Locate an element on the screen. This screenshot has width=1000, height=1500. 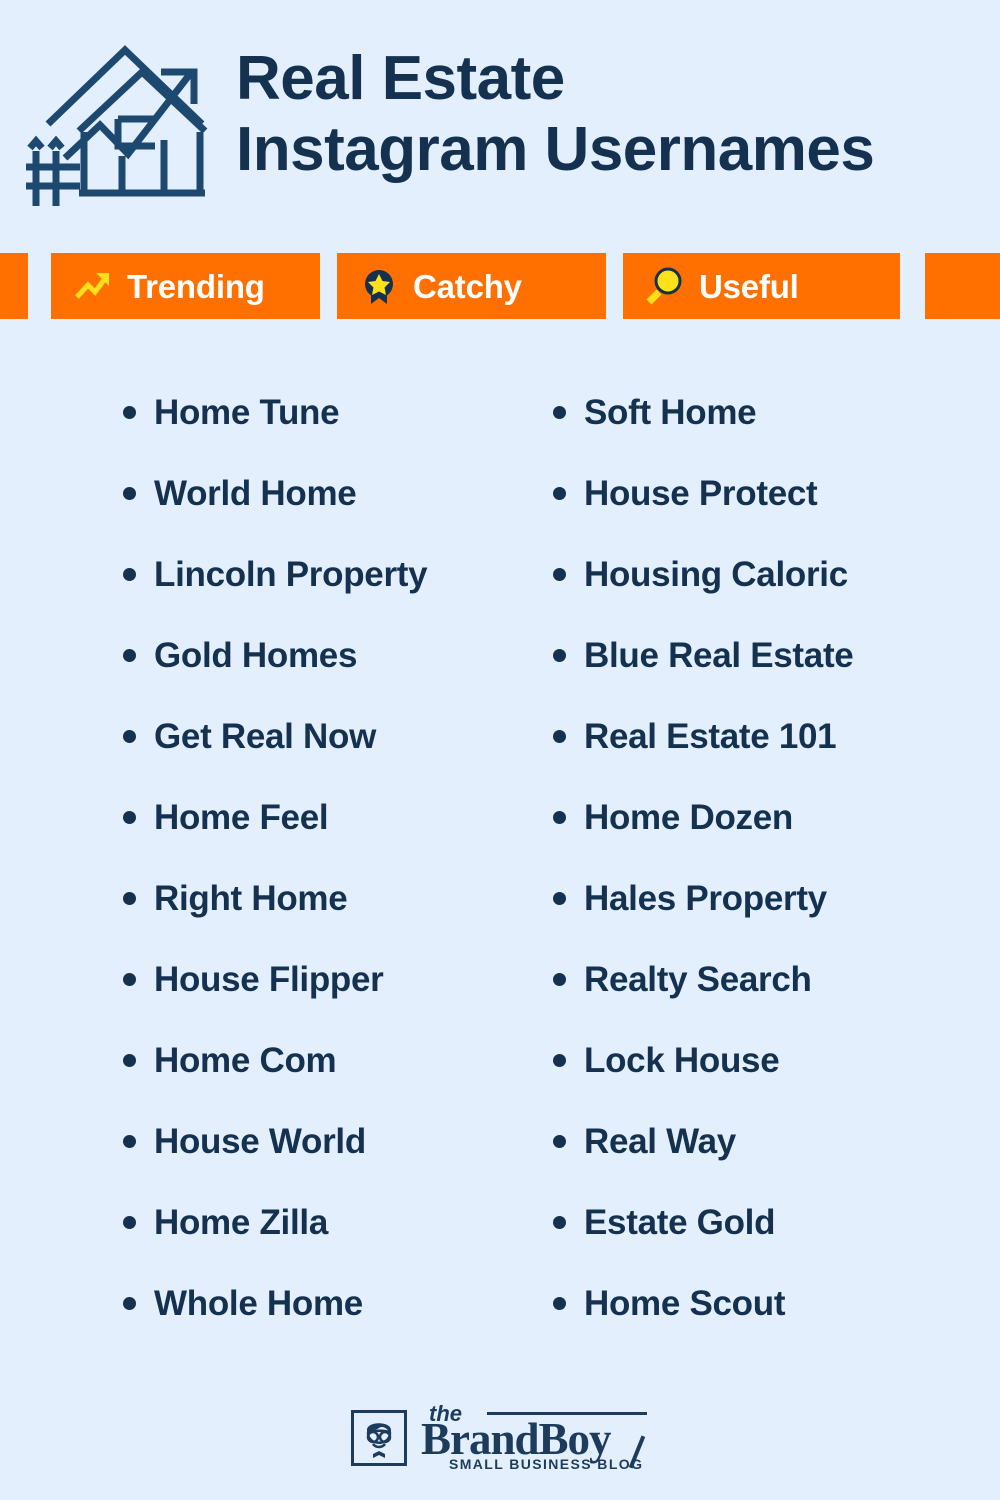
list-item: Get Real Now is located at coordinates (320, 736).